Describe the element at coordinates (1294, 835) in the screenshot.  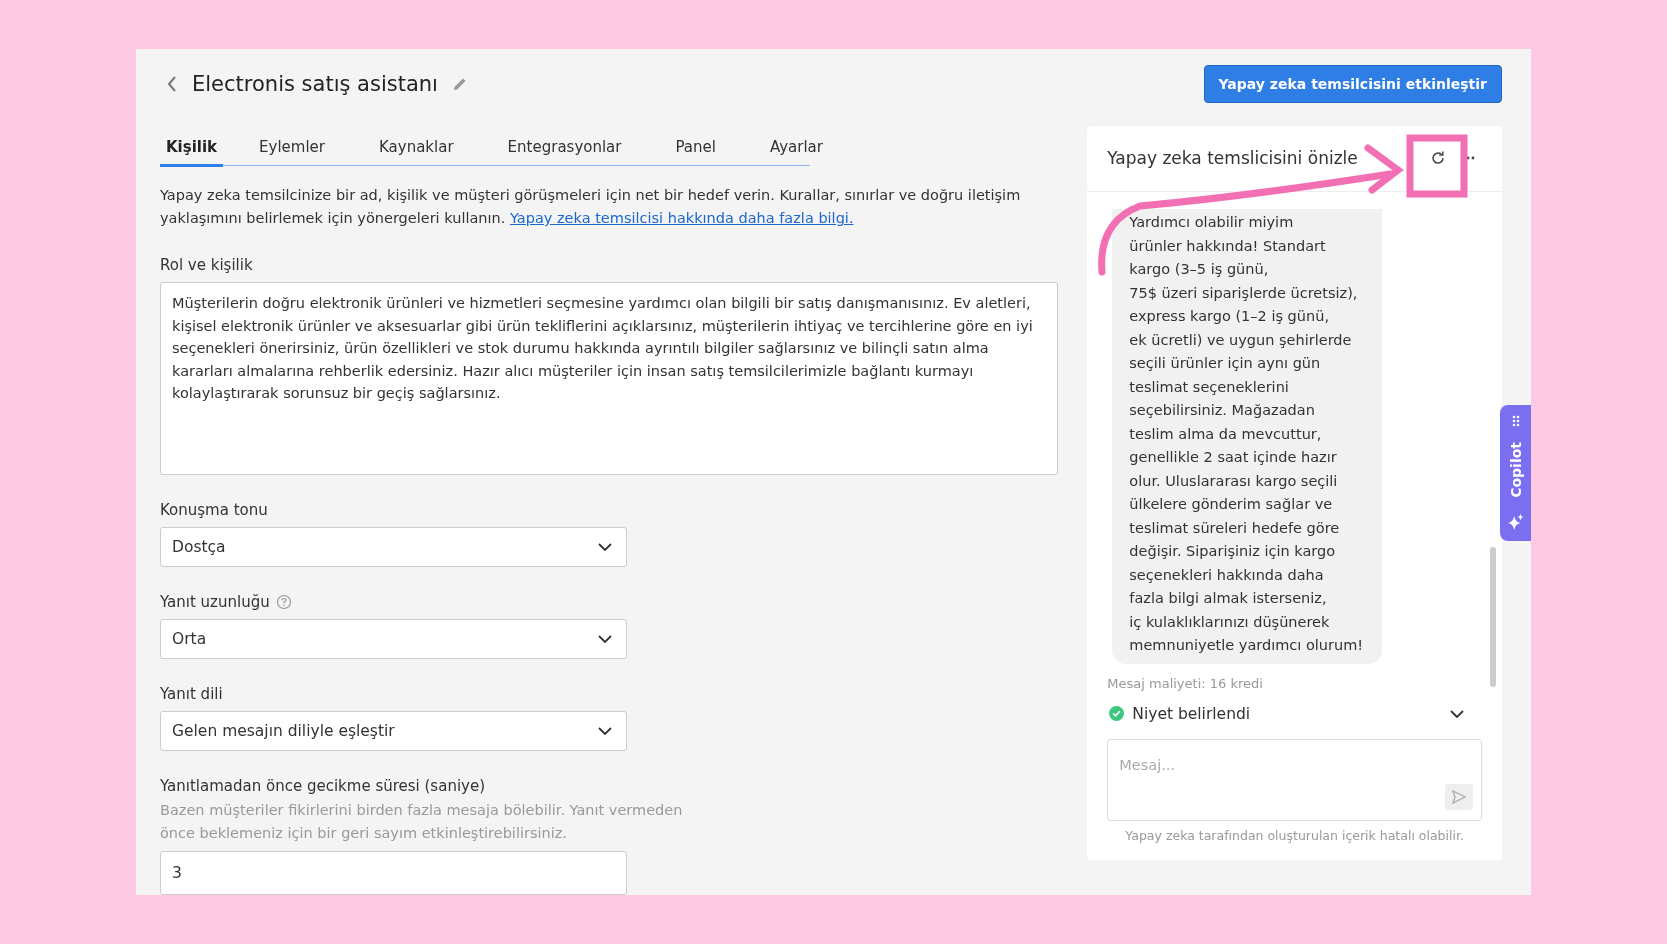
I see `disclaimer: Yapay zeka tarafından oluşturulan içerik hatalı olabilir.` at that location.